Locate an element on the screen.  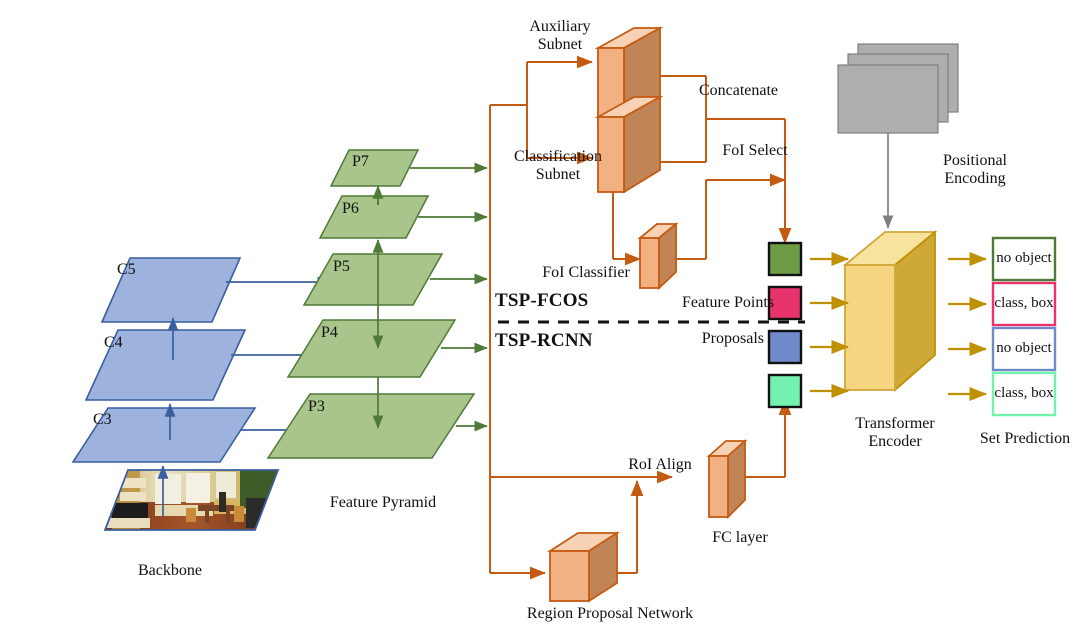
token-squares-group is located at coordinates (808, 325).